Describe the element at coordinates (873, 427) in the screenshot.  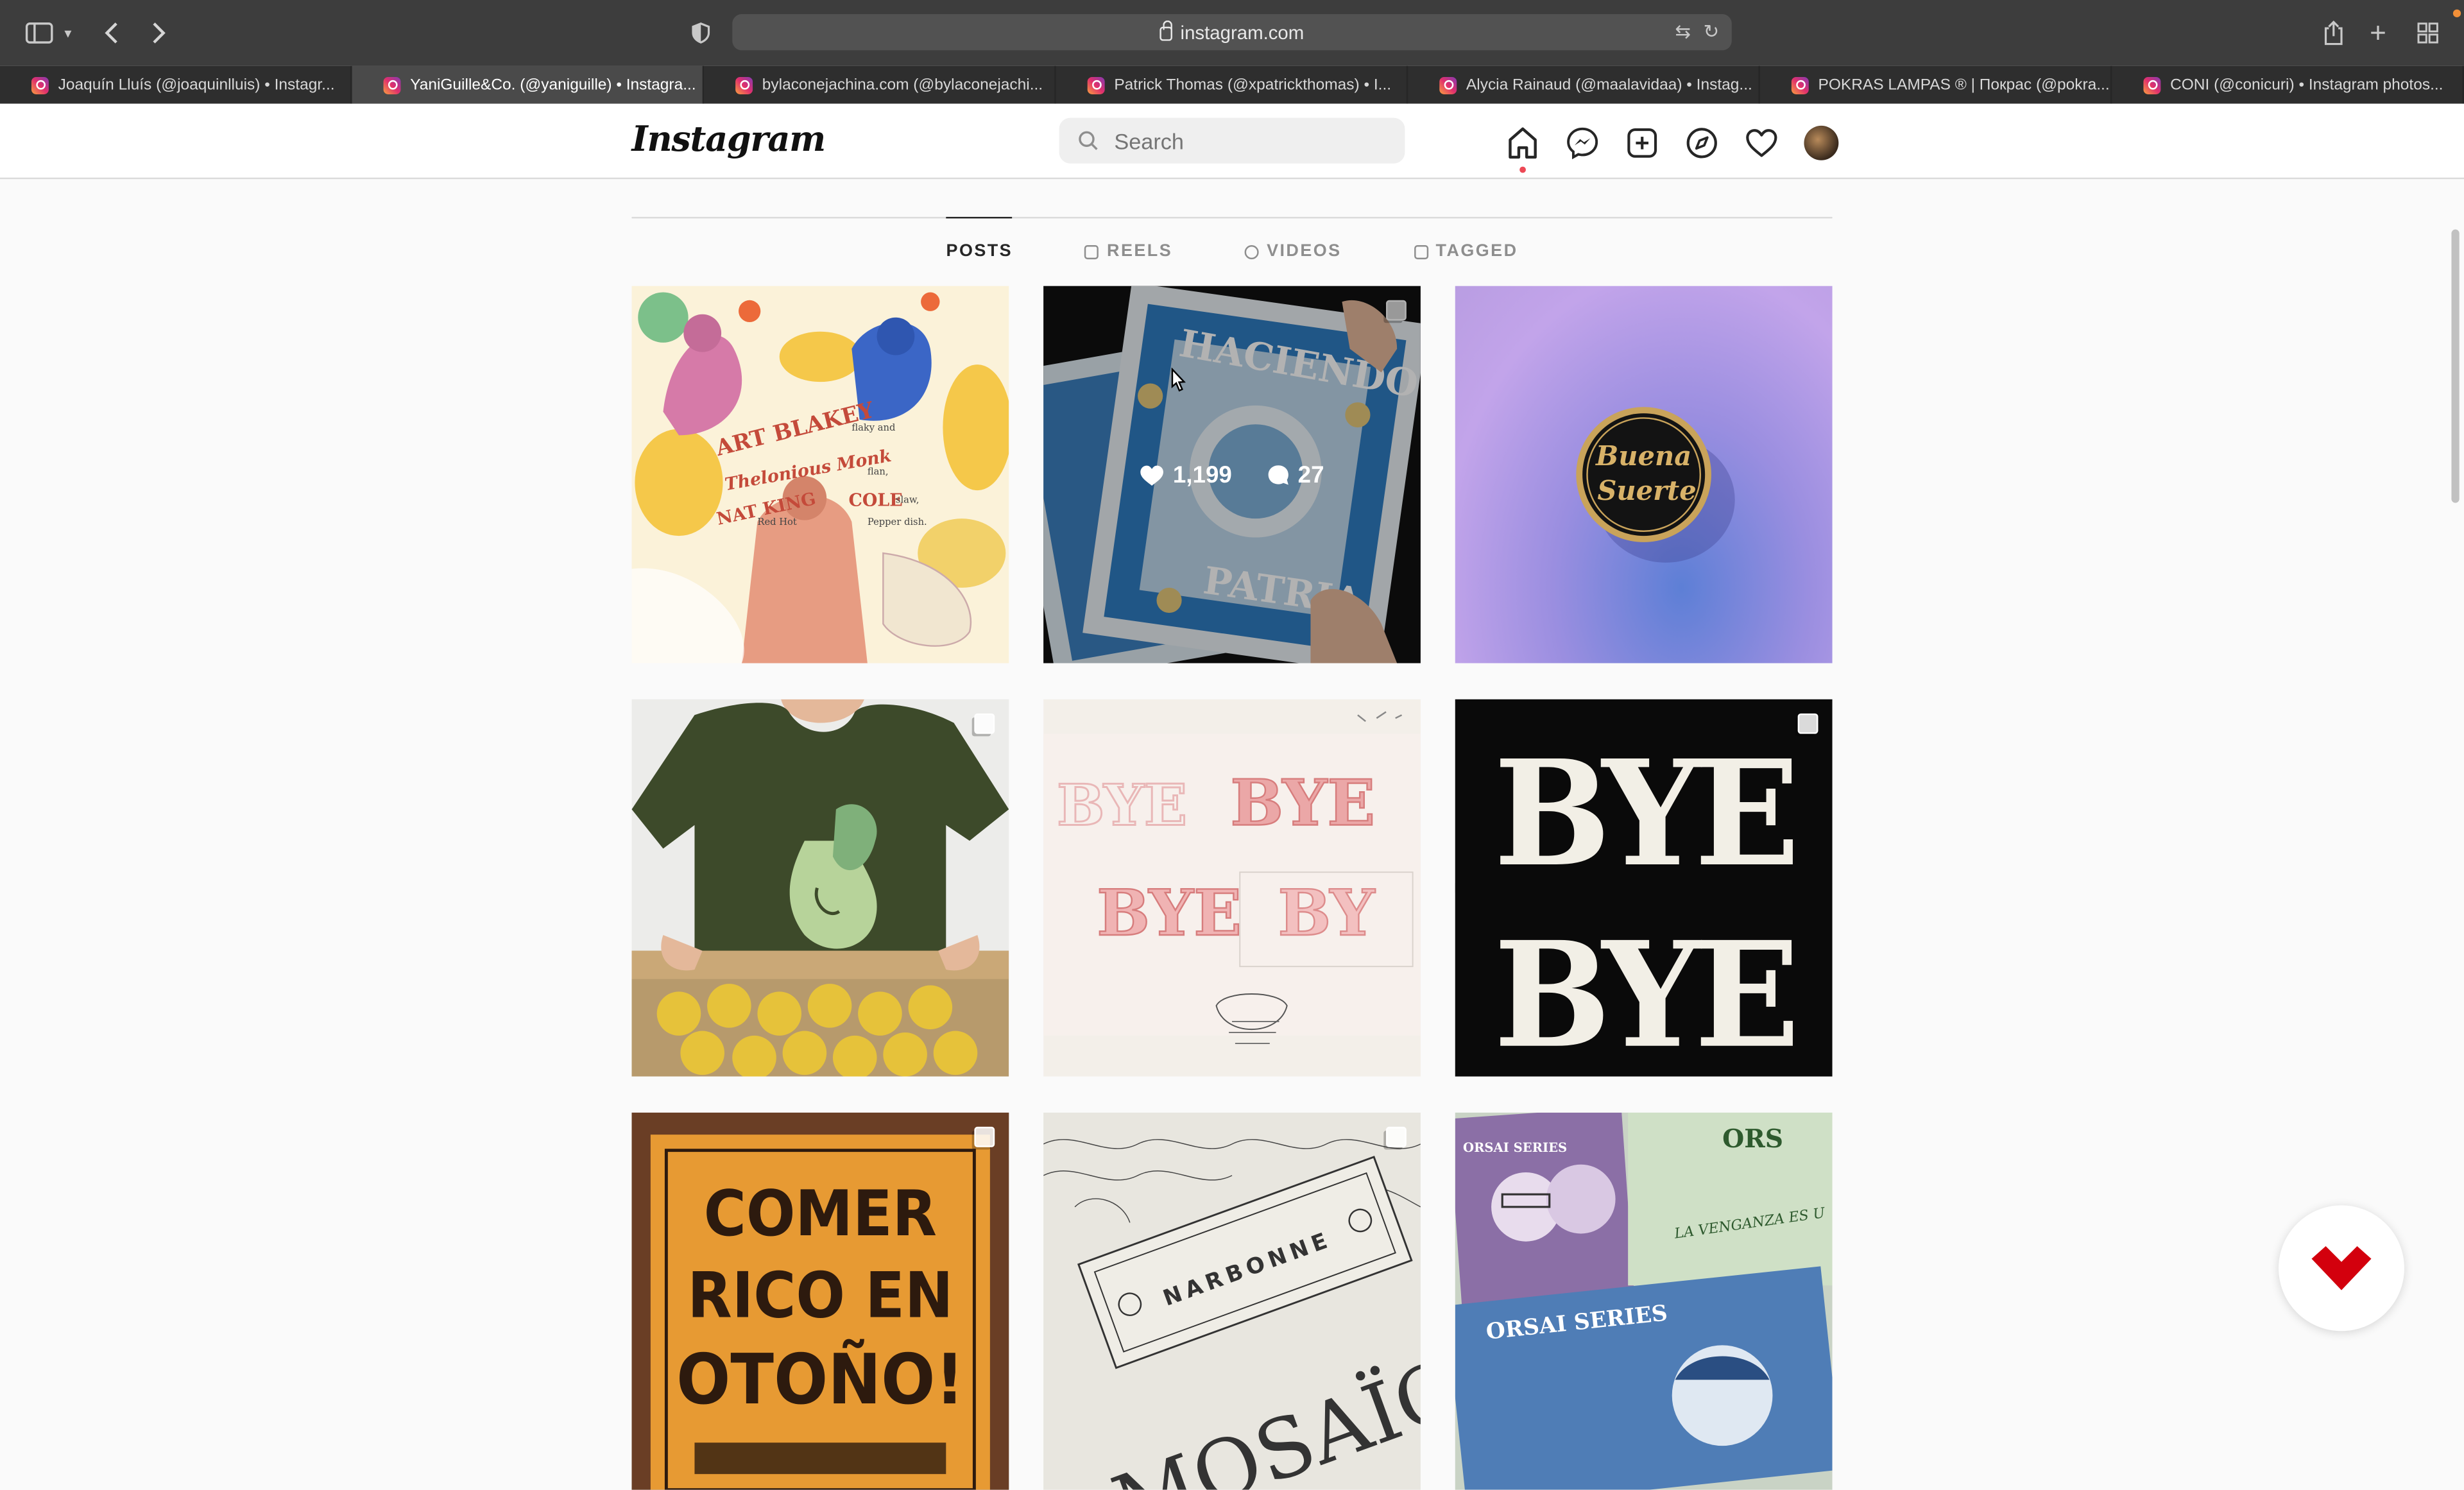
I see `art-text: flaky and` at that location.